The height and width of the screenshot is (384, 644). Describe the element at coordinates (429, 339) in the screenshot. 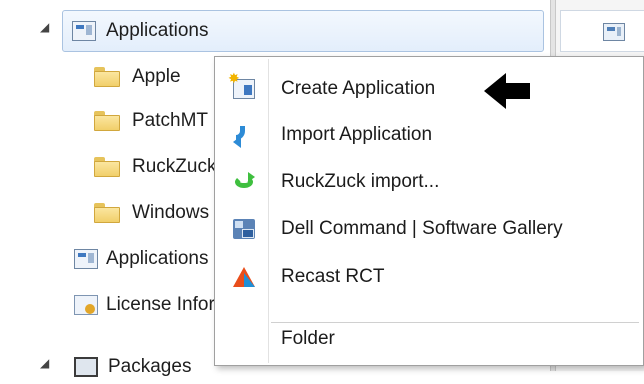

I see `menu-item-folder: Folder` at that location.